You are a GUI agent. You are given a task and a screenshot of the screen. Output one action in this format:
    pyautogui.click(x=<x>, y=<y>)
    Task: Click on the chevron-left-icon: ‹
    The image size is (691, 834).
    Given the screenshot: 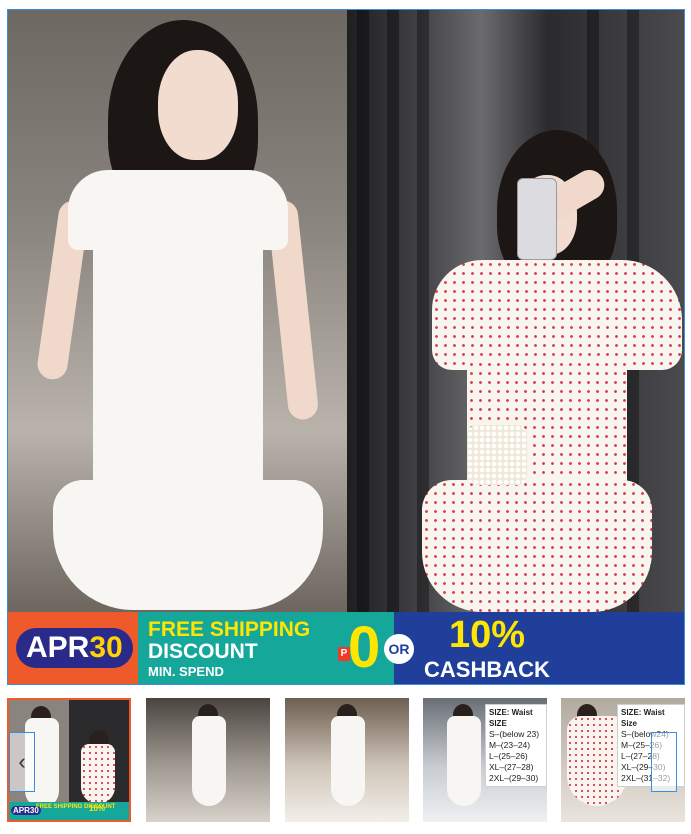 What is the action you would take?
    pyautogui.click(x=22, y=761)
    